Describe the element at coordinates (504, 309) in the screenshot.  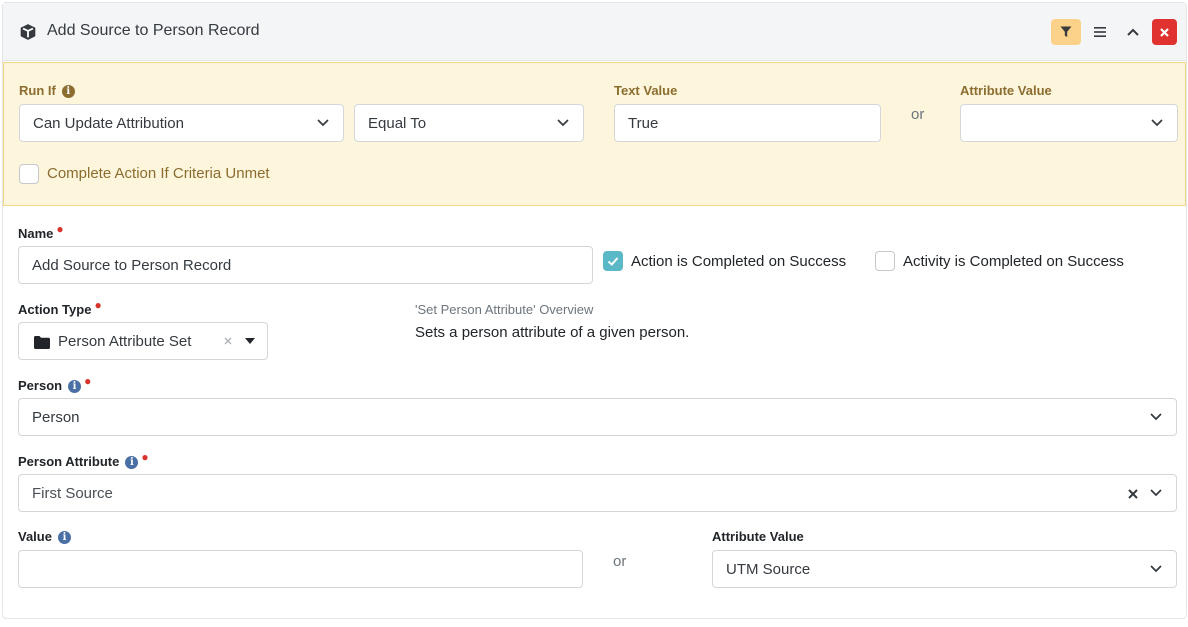
I see `overview-title: 'Set Person Attribute' Overview` at that location.